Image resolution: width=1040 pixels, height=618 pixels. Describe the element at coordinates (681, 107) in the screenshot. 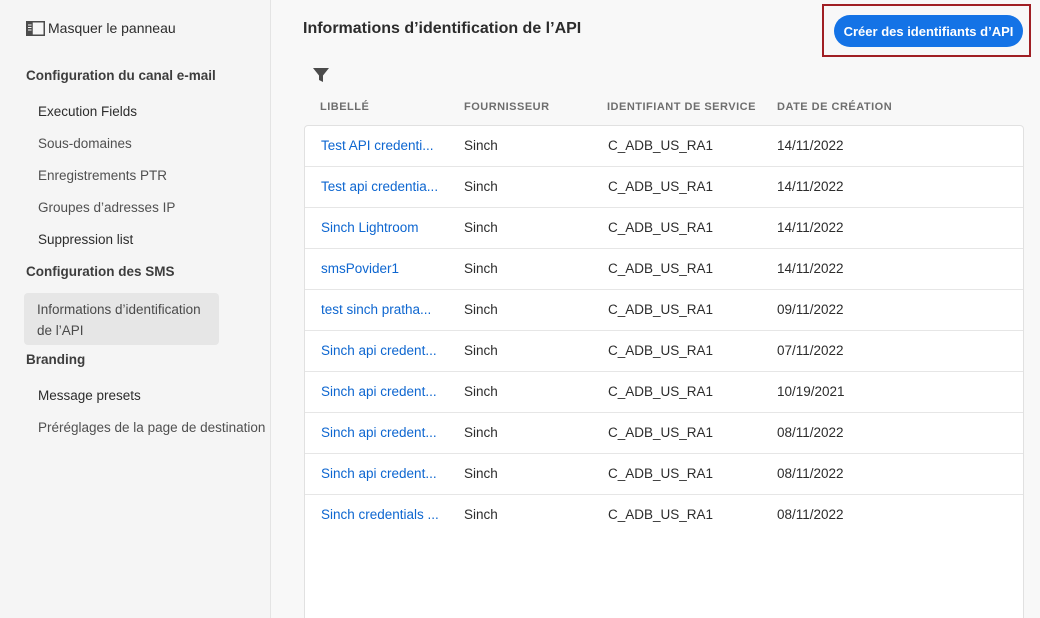

I see `column-header-service-id: IDENTIFIANT DE SERVICE` at that location.